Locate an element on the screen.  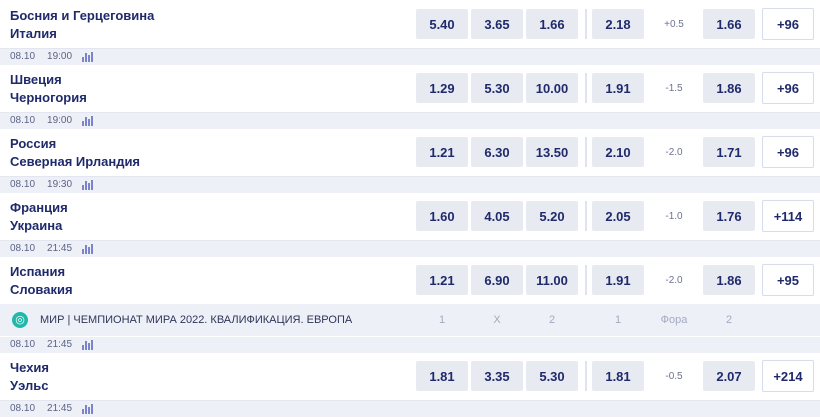
fora-odd-1: 2.05 is located at coordinates (618, 216).